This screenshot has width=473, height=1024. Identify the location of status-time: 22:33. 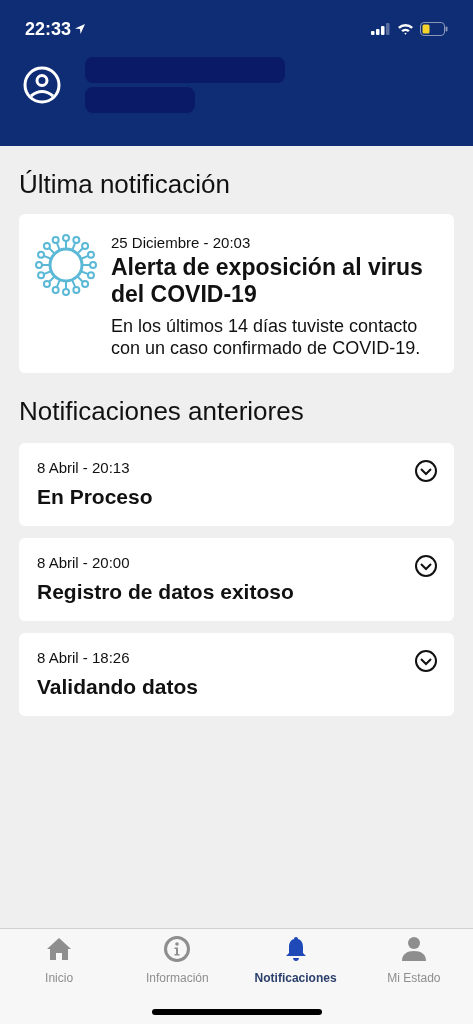
(48, 29).